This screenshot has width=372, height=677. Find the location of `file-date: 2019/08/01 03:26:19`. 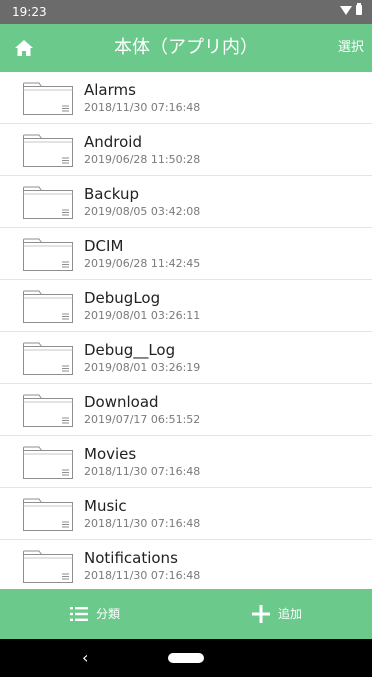

file-date: 2019/08/01 03:26:19 is located at coordinates (142, 367).